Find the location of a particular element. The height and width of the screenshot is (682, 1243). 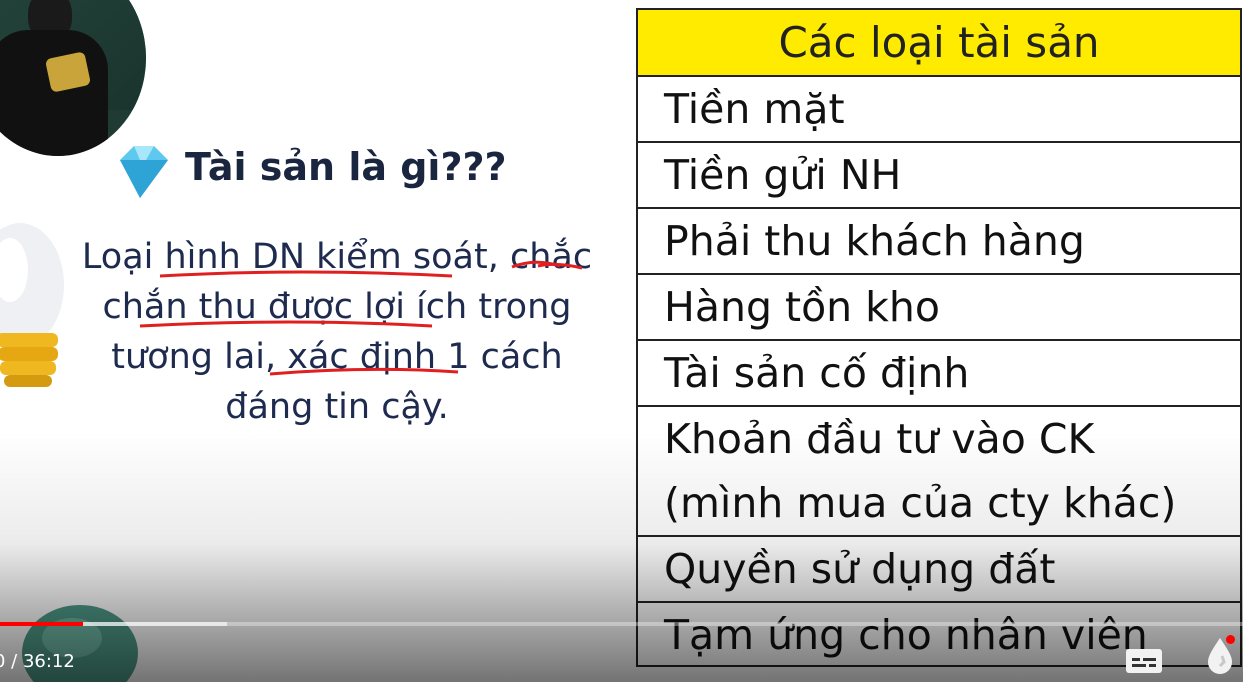

table-row: Tiền mặt is located at coordinates (939, 110).